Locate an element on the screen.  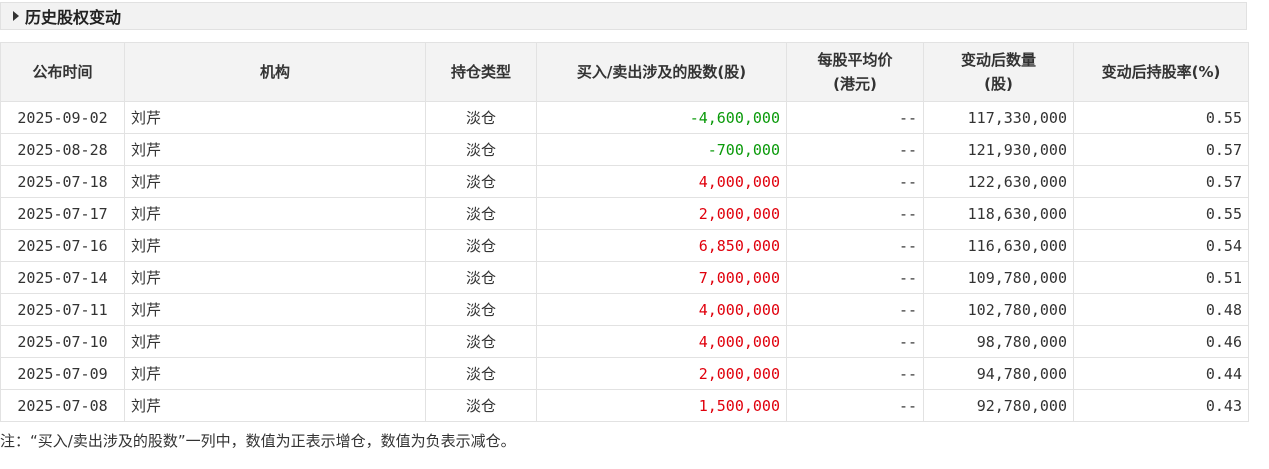
cell-after-qty: 116,630,000 is located at coordinates (998, 245).